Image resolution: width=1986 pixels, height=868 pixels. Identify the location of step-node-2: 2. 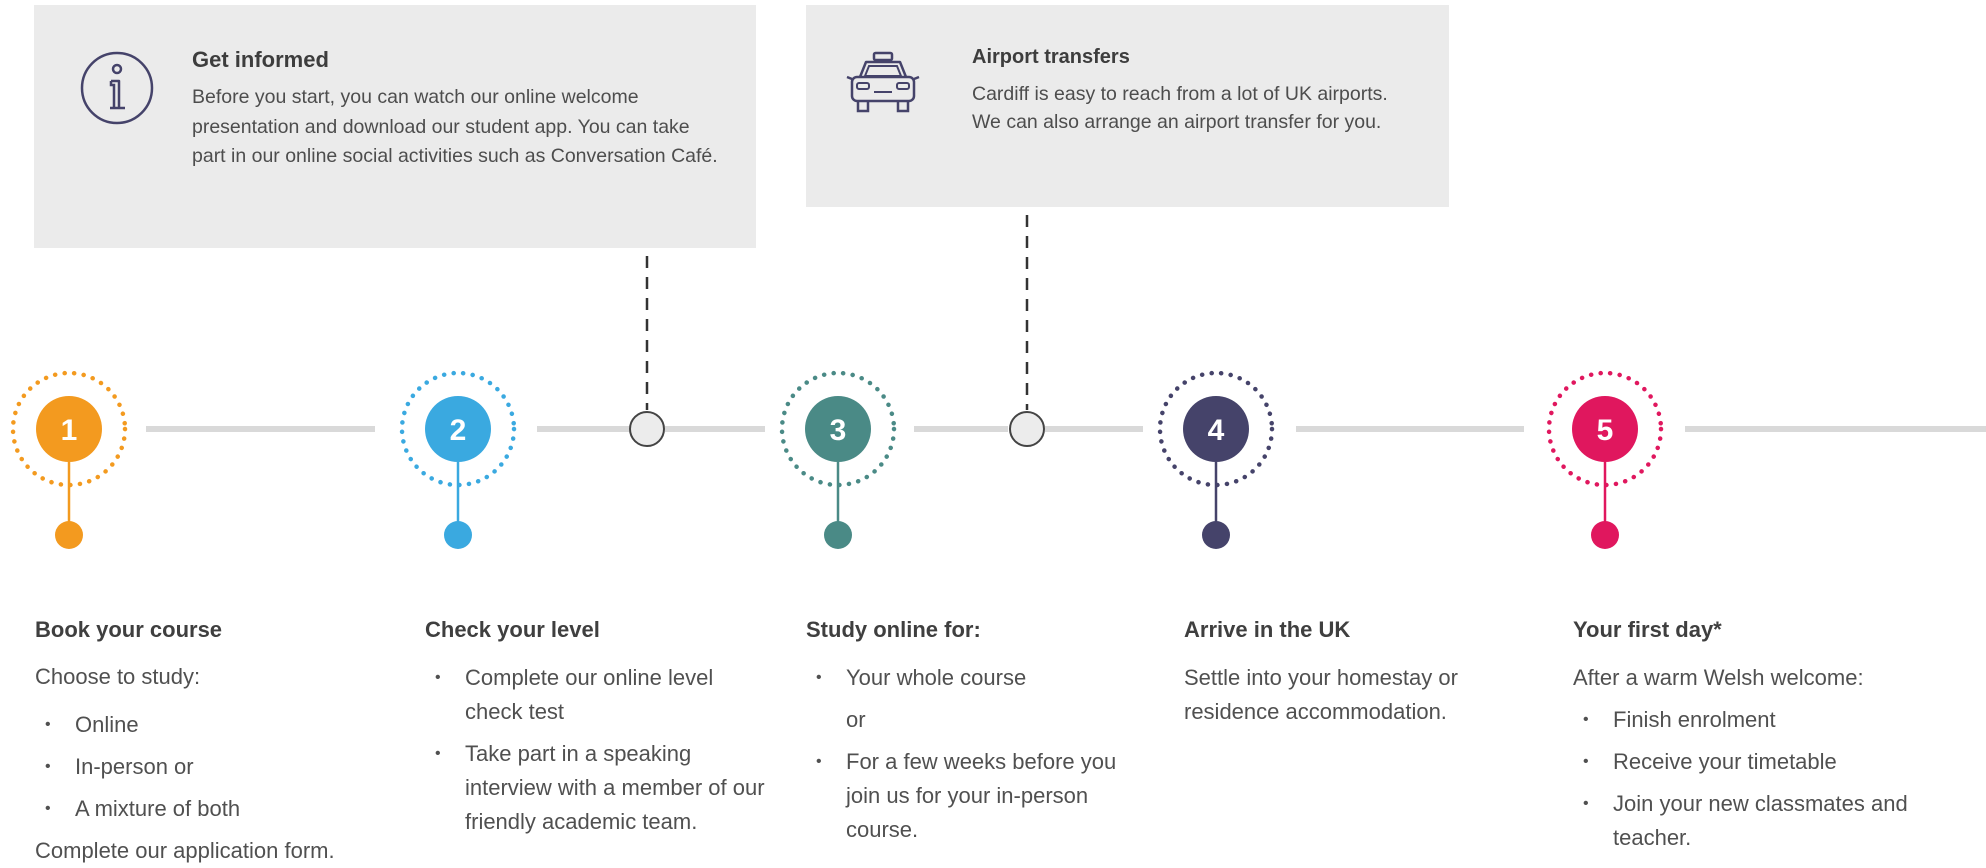
(458, 459).